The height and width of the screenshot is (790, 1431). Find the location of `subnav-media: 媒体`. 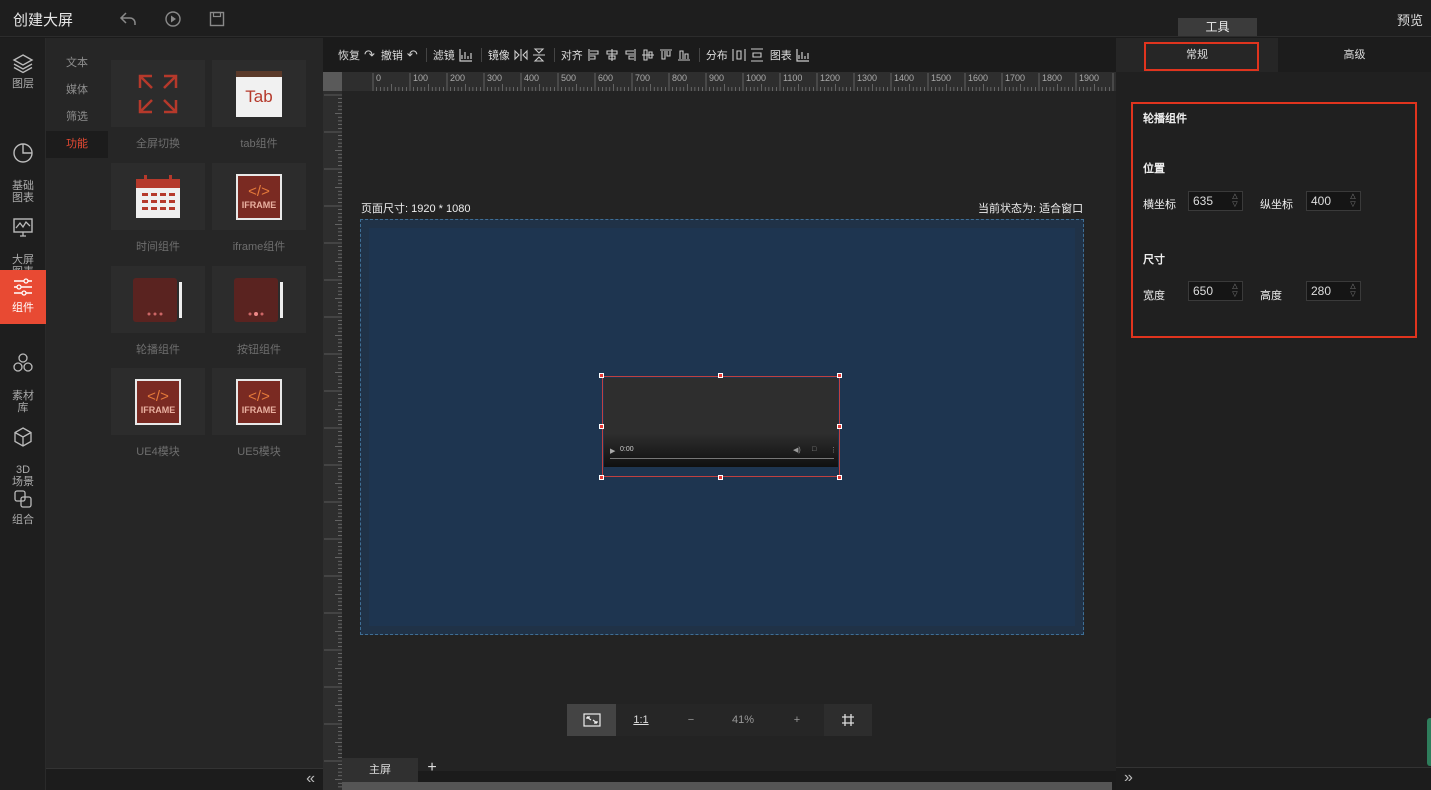

subnav-media: 媒体 is located at coordinates (77, 90).